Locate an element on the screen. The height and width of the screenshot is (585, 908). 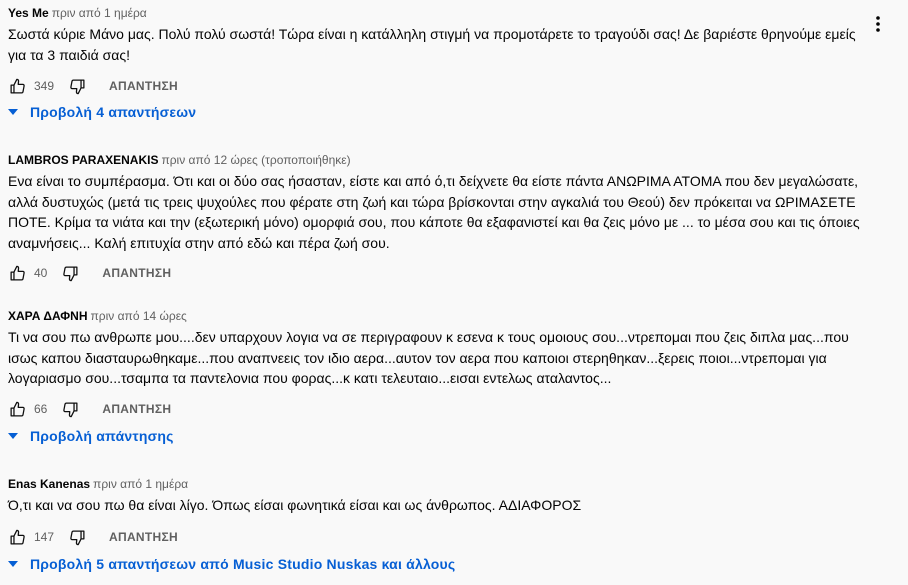
comment-time: πριν από 14 ώρες is located at coordinates (139, 316).